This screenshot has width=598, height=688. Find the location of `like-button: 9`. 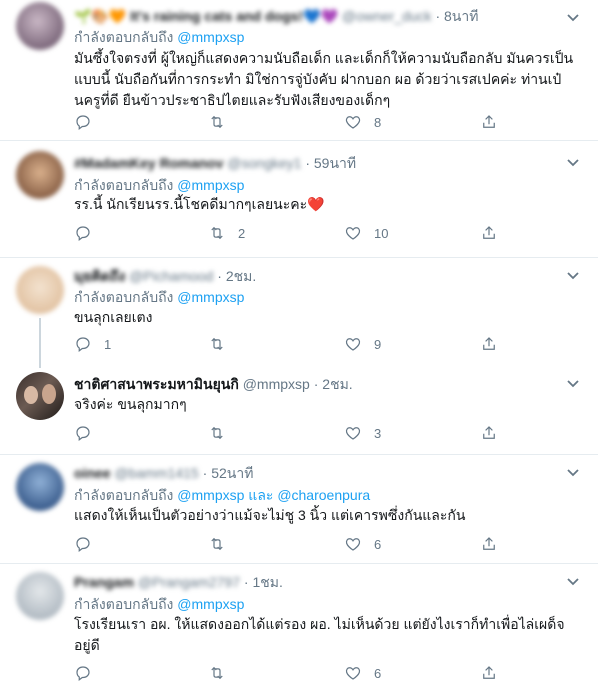

like-button: 9 is located at coordinates (362, 344).